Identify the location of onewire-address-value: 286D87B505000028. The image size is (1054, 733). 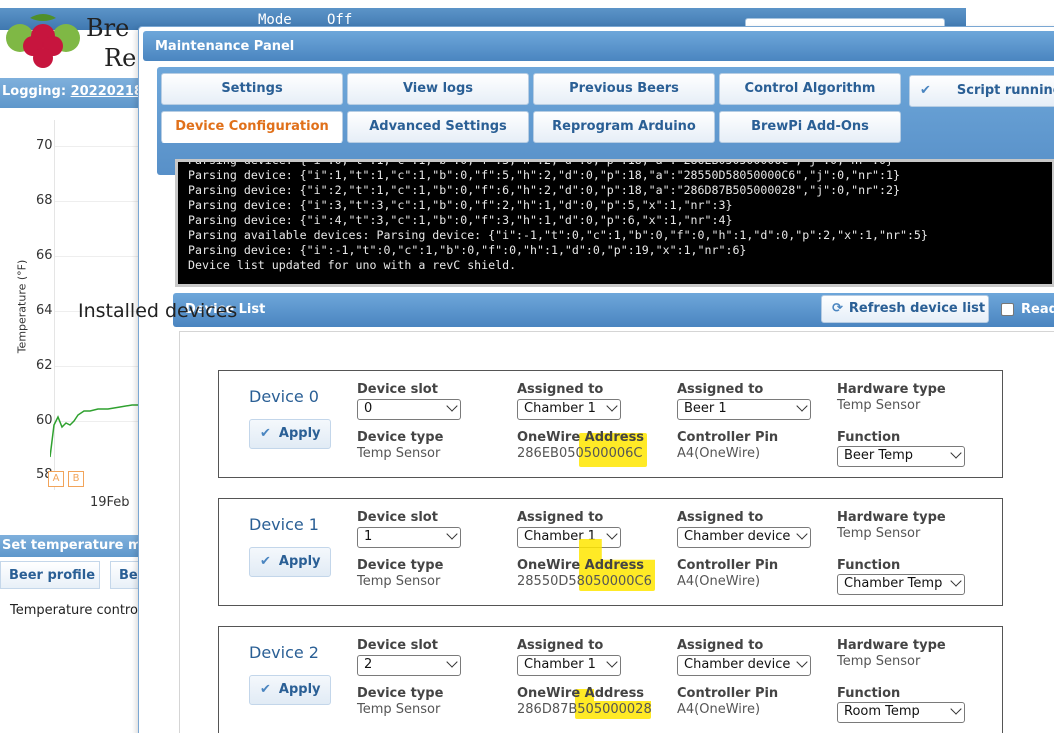
(584, 709).